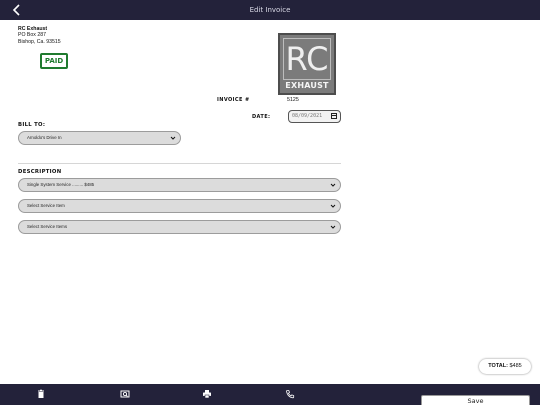  What do you see at coordinates (32, 125) in the screenshot?
I see `bill-to-label: BILL TO:` at bounding box center [32, 125].